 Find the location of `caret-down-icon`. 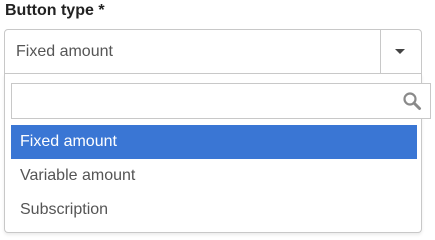

caret-down-icon is located at coordinates (400, 51).